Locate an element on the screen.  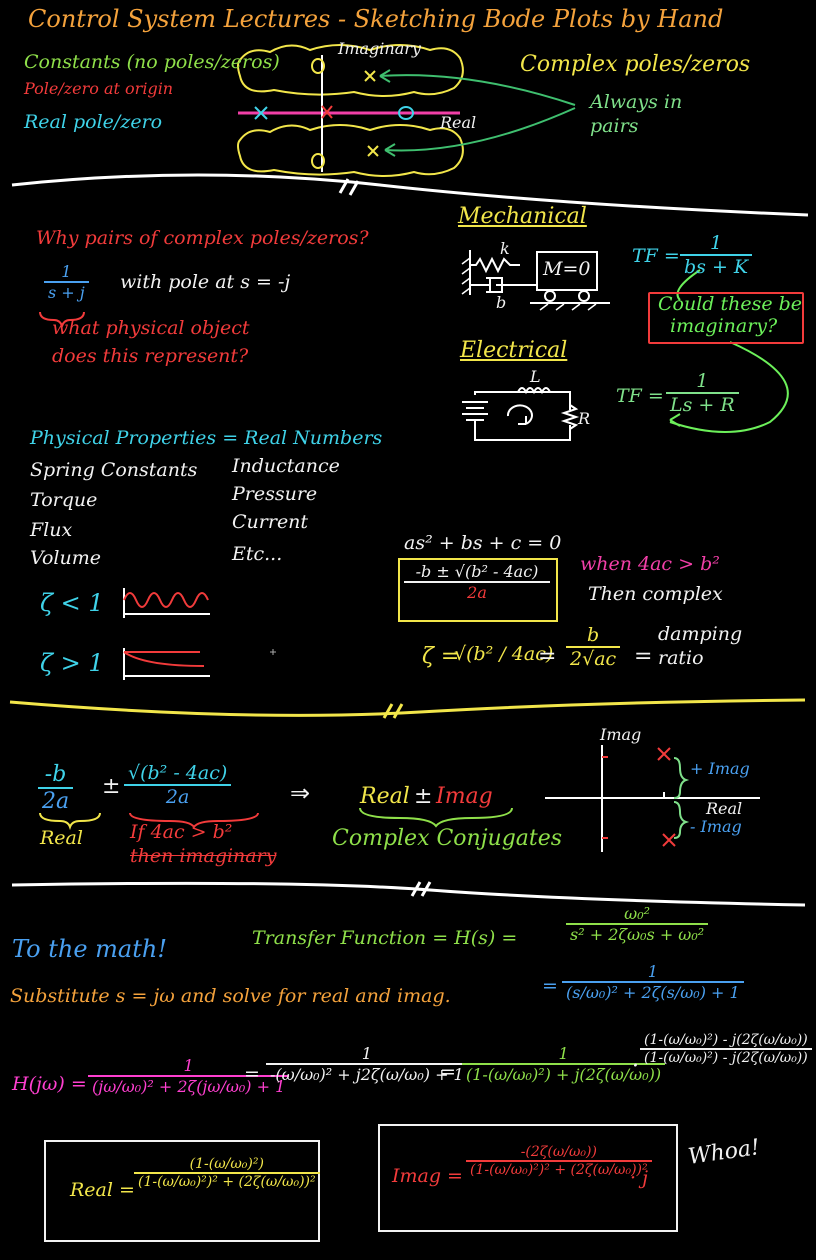
imag-result-fraction: -(2ζ(ω/ω₀)) (1-(ω/ω₀)²)² + (2ζ(ω/ω₀))² is located at coordinates (559, 1161).